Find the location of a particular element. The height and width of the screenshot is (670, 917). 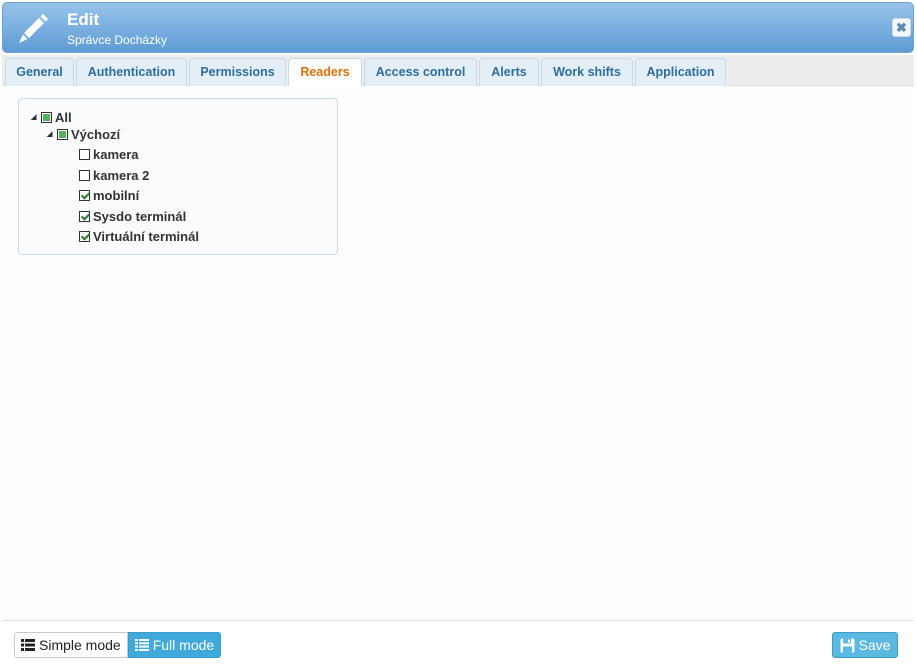

tree-node-all: ◢ All is located at coordinates (51, 117).